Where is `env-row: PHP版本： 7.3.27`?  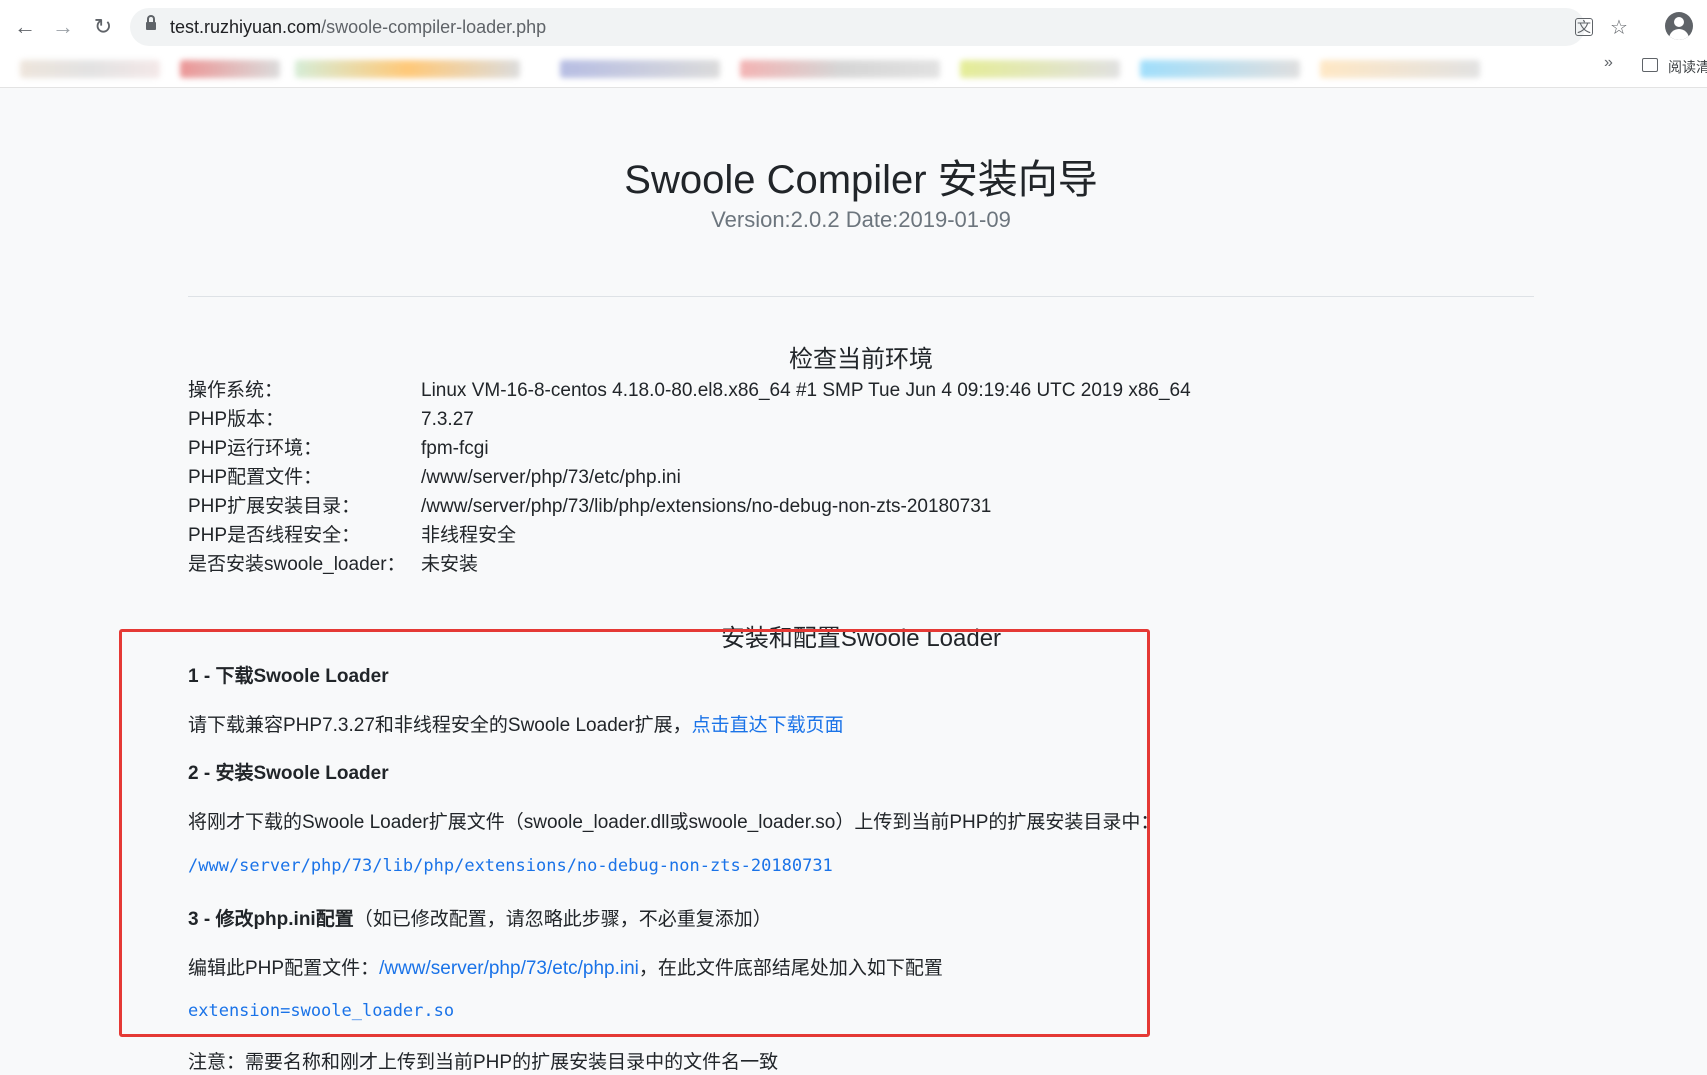
env-row: PHP版本： 7.3.27 is located at coordinates (838, 419).